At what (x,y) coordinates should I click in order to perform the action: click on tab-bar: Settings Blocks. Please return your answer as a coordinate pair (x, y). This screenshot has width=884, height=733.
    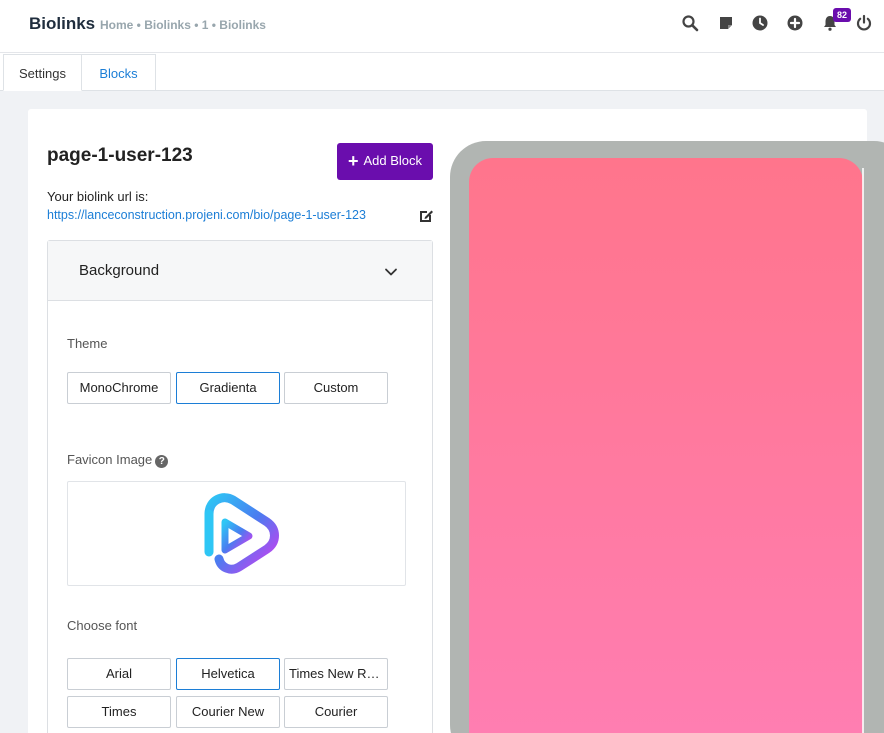
    Looking at the image, I should click on (442, 72).